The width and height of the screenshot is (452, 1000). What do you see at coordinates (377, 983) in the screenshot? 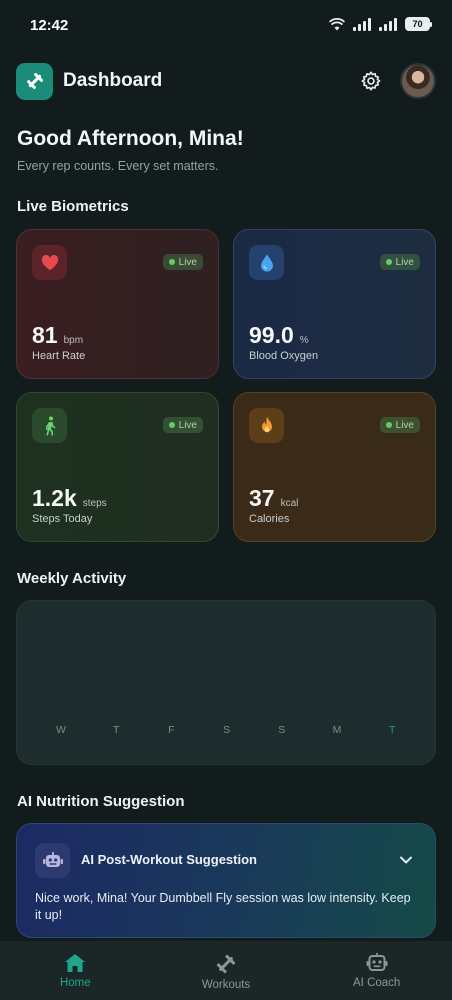
I see `nav-label: AI Coach` at bounding box center [377, 983].